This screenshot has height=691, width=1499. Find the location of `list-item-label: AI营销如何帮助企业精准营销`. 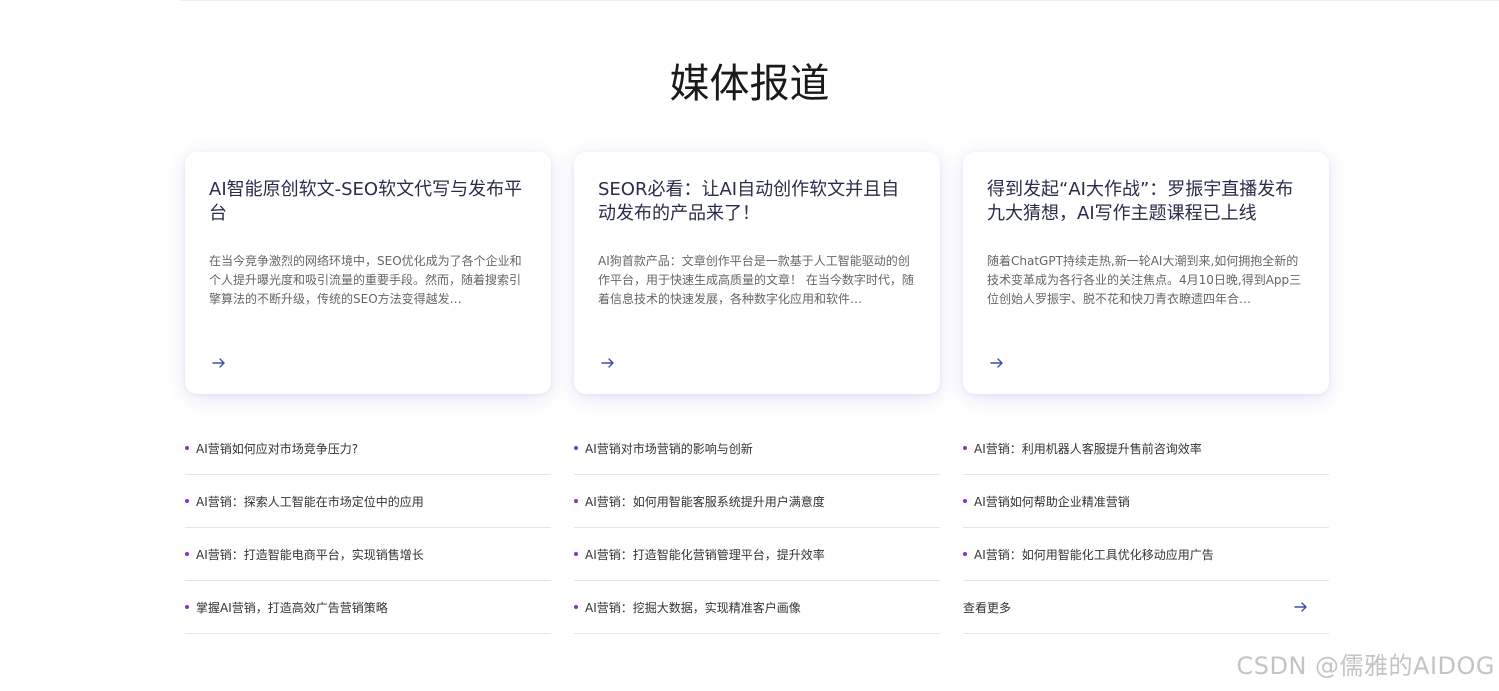

list-item-label: AI营销如何帮助企业精准营销 is located at coordinates (1052, 501).